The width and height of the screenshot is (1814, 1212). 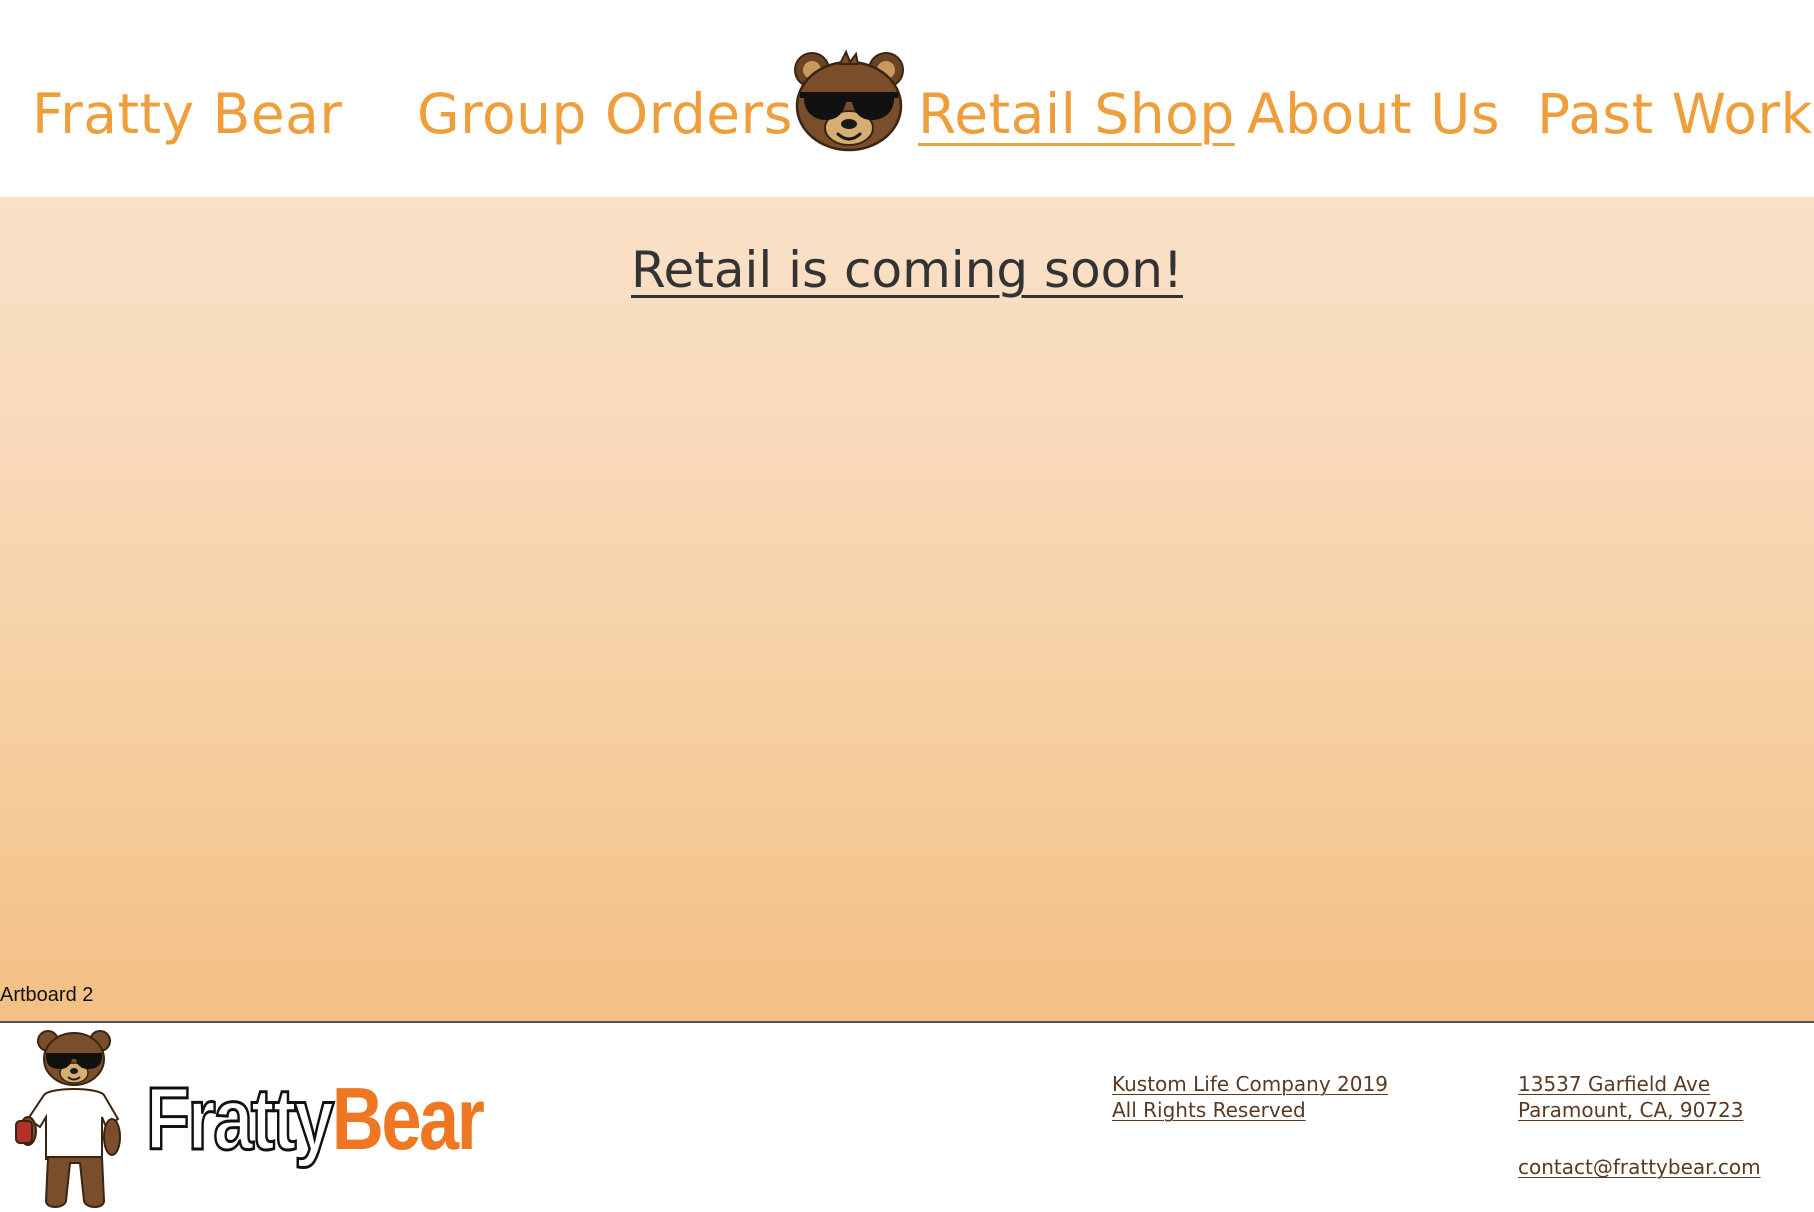 I want to click on footer-address-city: Paramount, CA, 90723, so click(x=1631, y=1110).